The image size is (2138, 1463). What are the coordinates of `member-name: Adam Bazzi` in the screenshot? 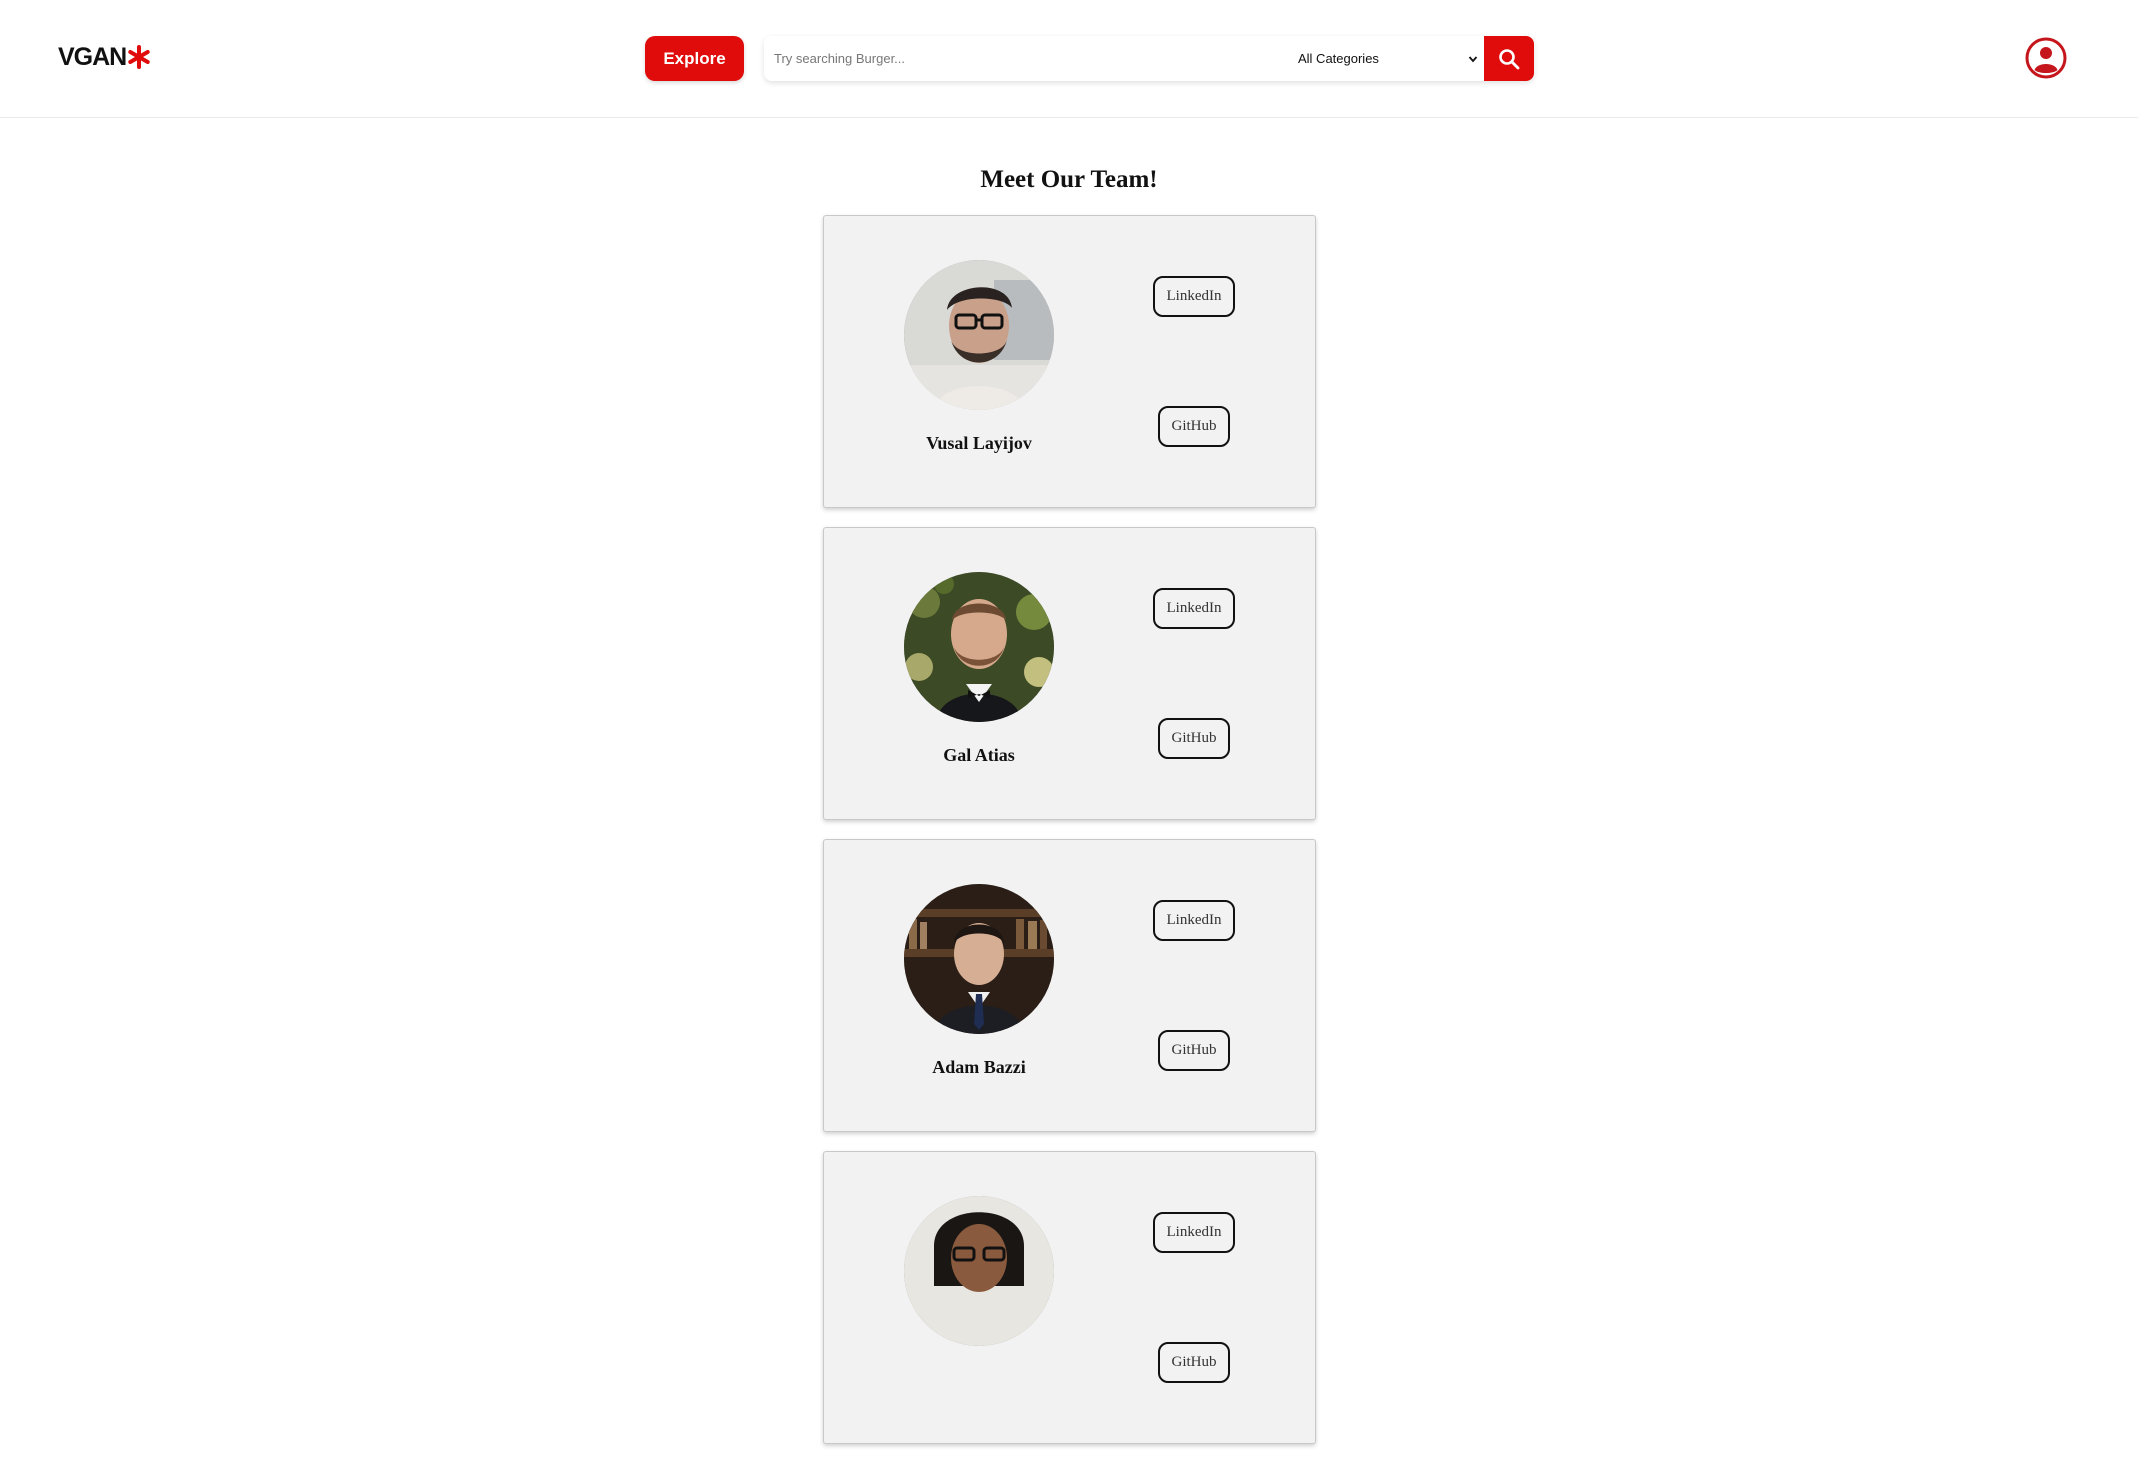 It's located at (979, 1067).